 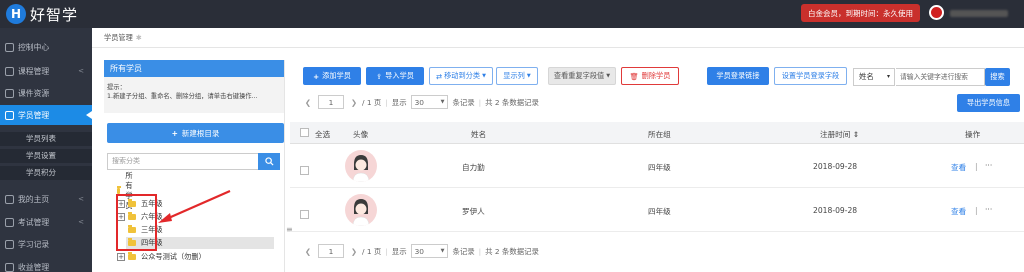 I want to click on sidebar-sub-student-points: 学员积分, so click(x=46, y=173).